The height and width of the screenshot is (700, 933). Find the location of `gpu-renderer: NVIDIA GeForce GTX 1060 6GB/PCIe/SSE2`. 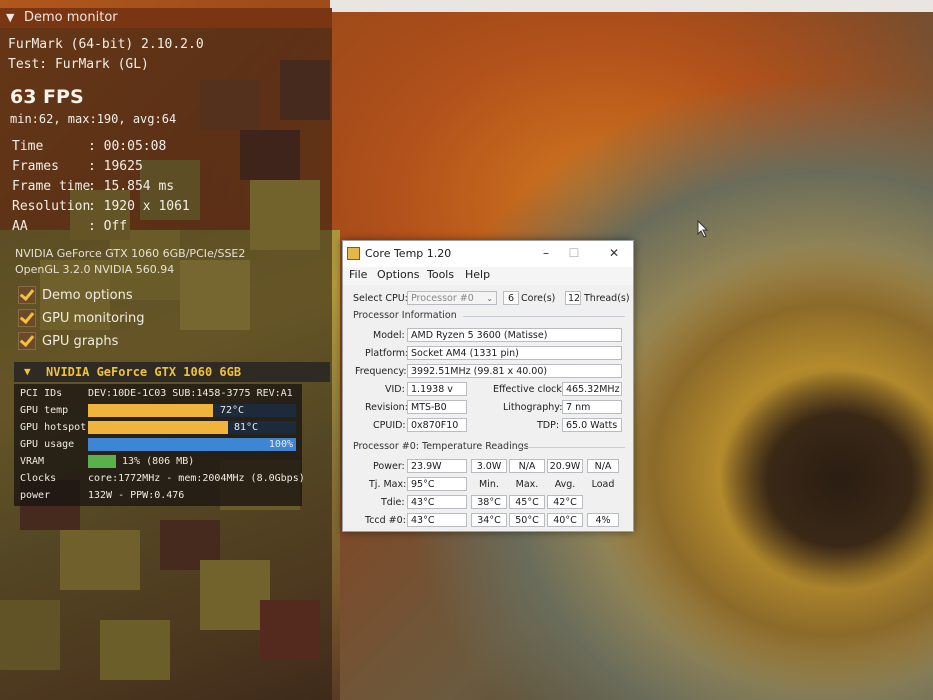

gpu-renderer: NVIDIA GeForce GTX 1060 6GB/PCIe/SSE2 is located at coordinates (130, 253).